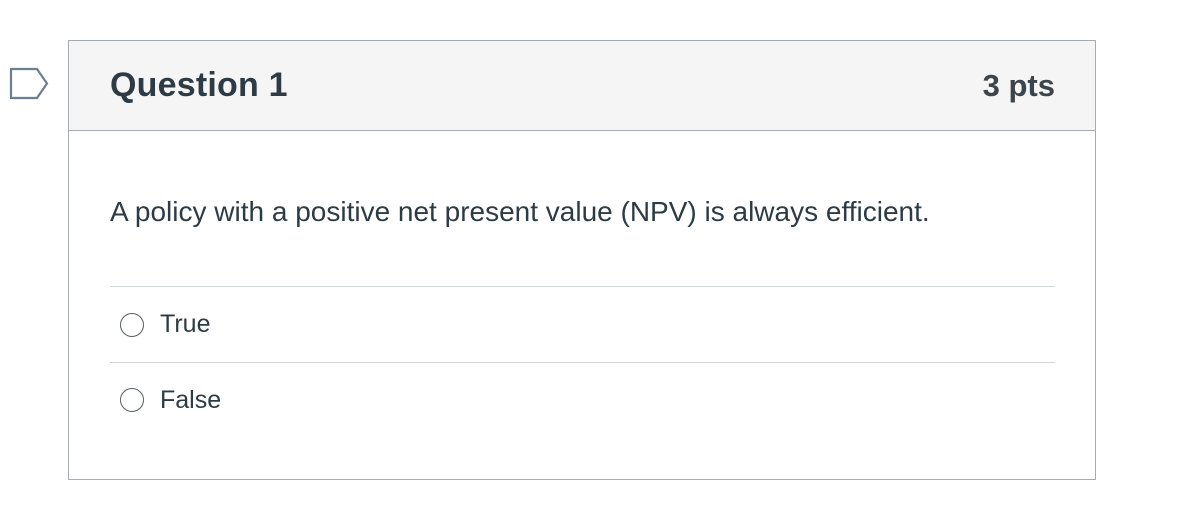 The image size is (1192, 512). I want to click on question-title: Question 1, so click(199, 85).